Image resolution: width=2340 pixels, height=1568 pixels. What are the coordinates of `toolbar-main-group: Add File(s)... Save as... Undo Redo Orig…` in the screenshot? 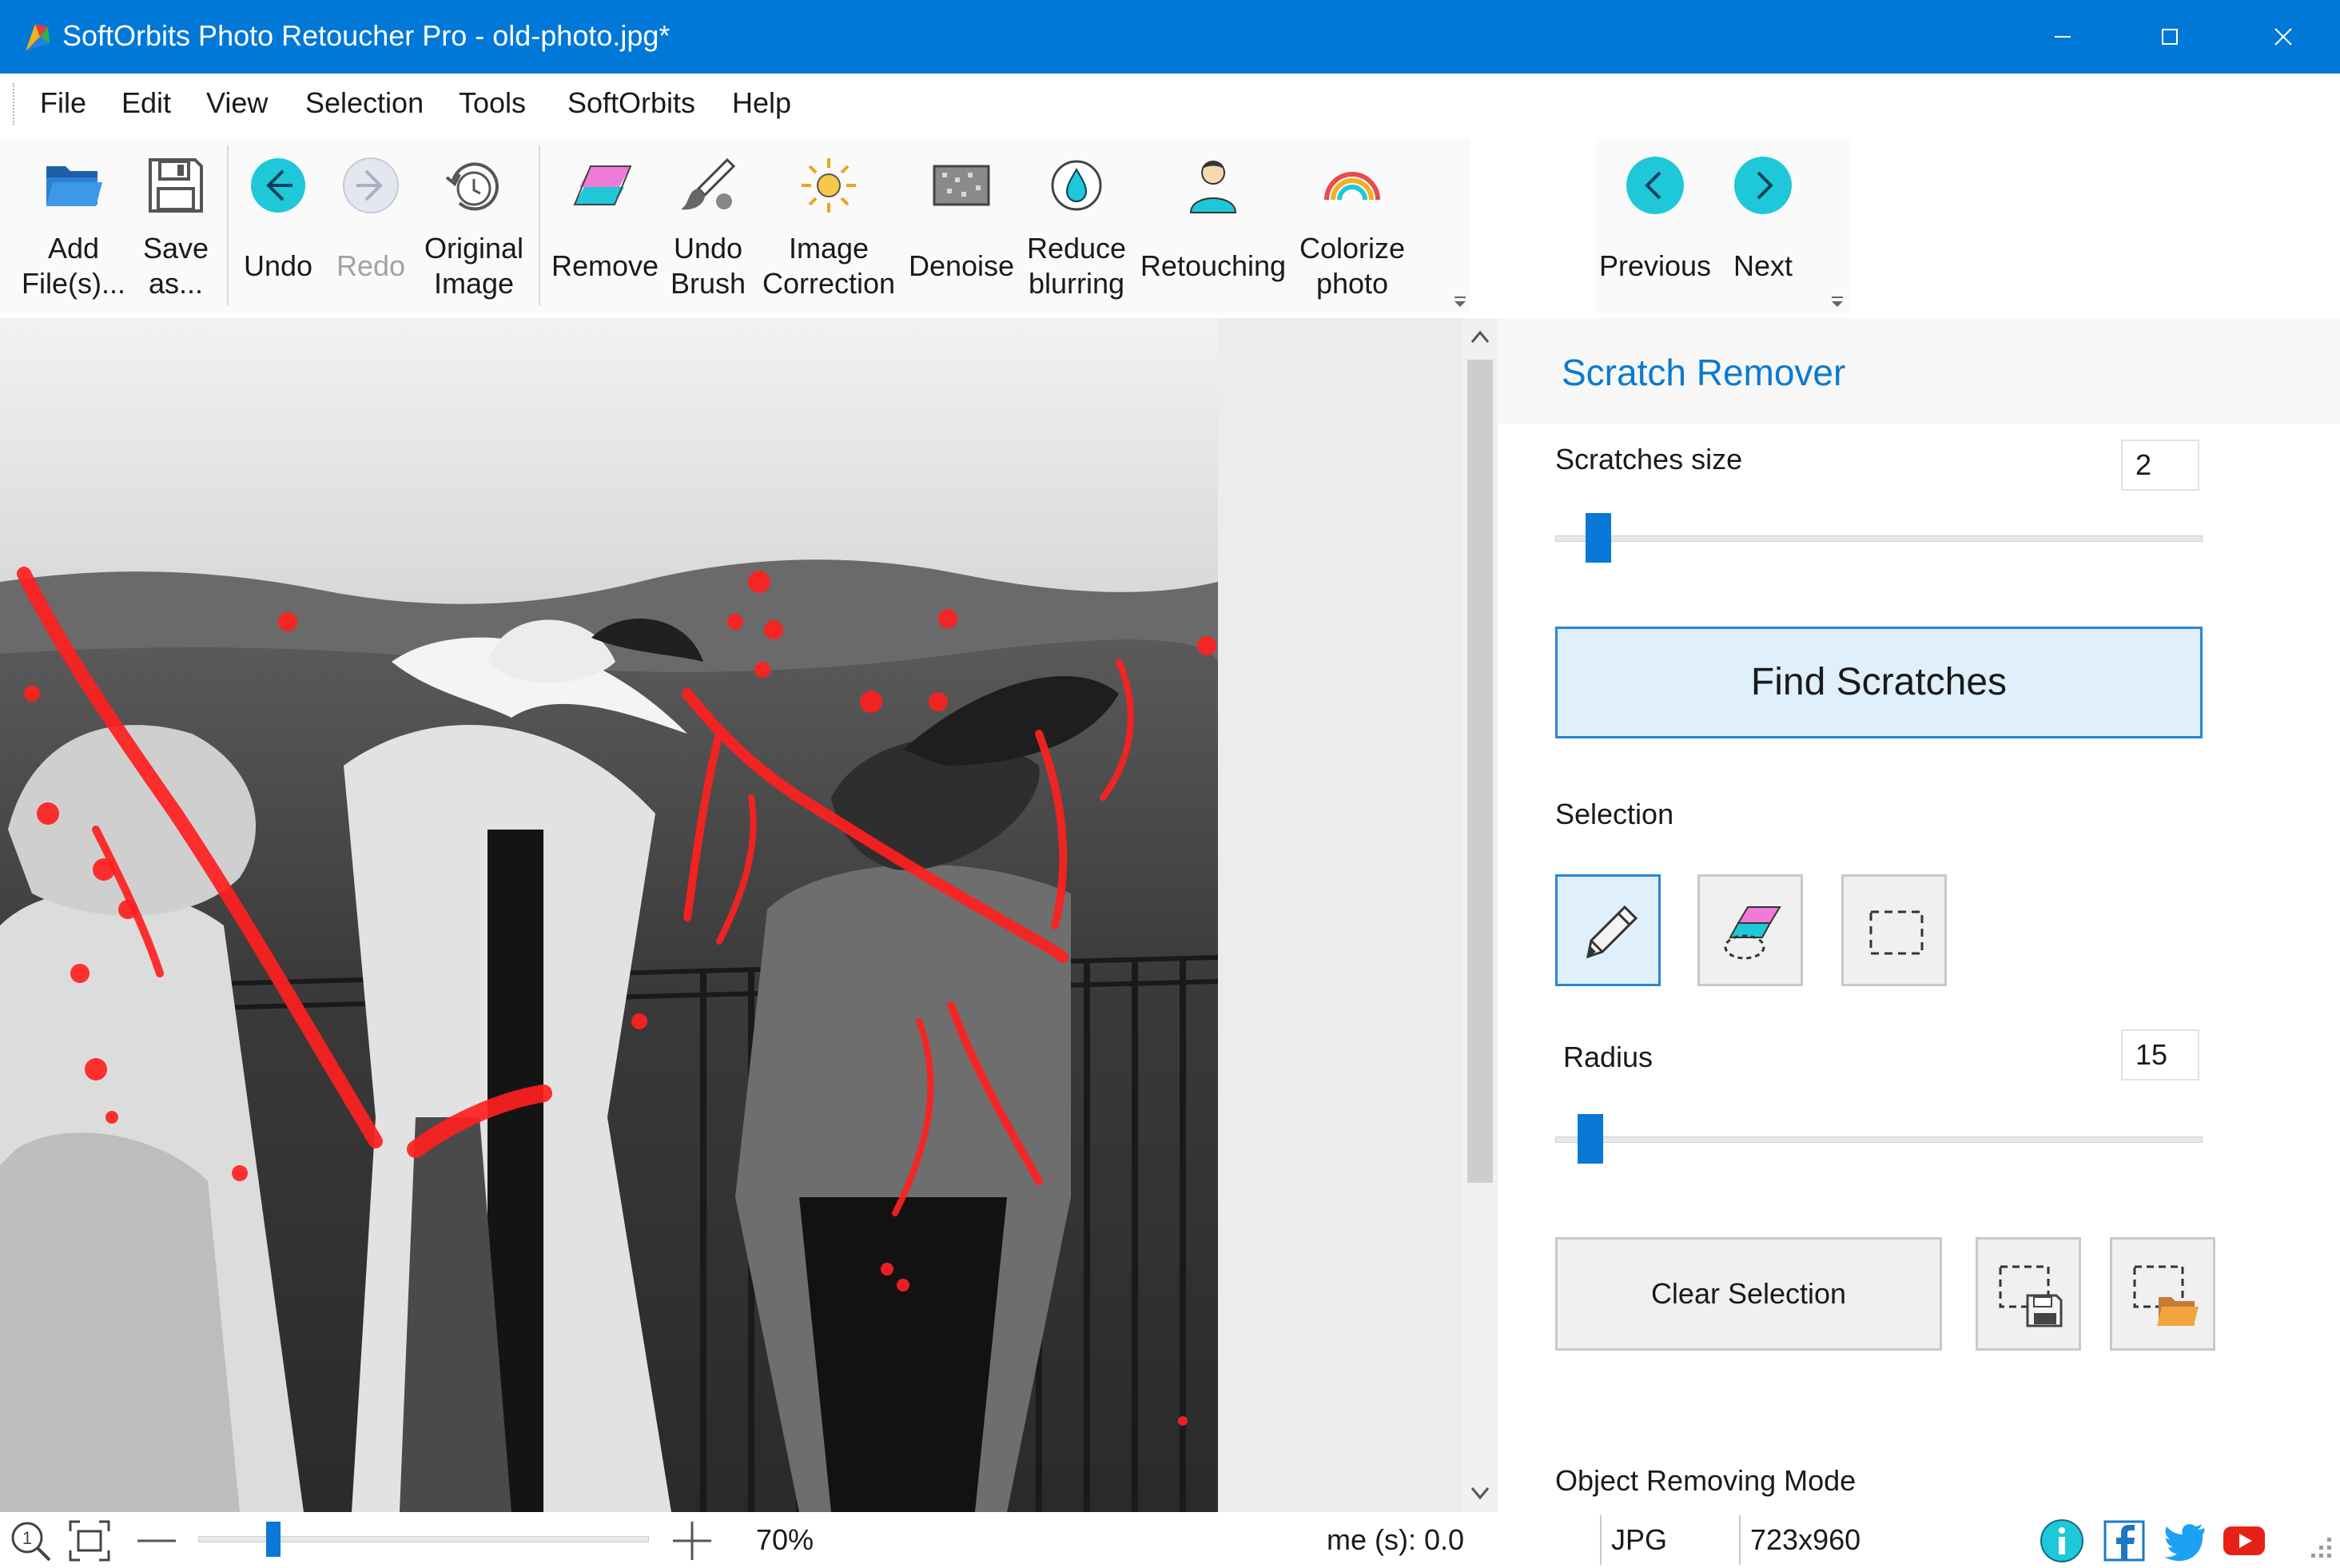 It's located at (735, 225).